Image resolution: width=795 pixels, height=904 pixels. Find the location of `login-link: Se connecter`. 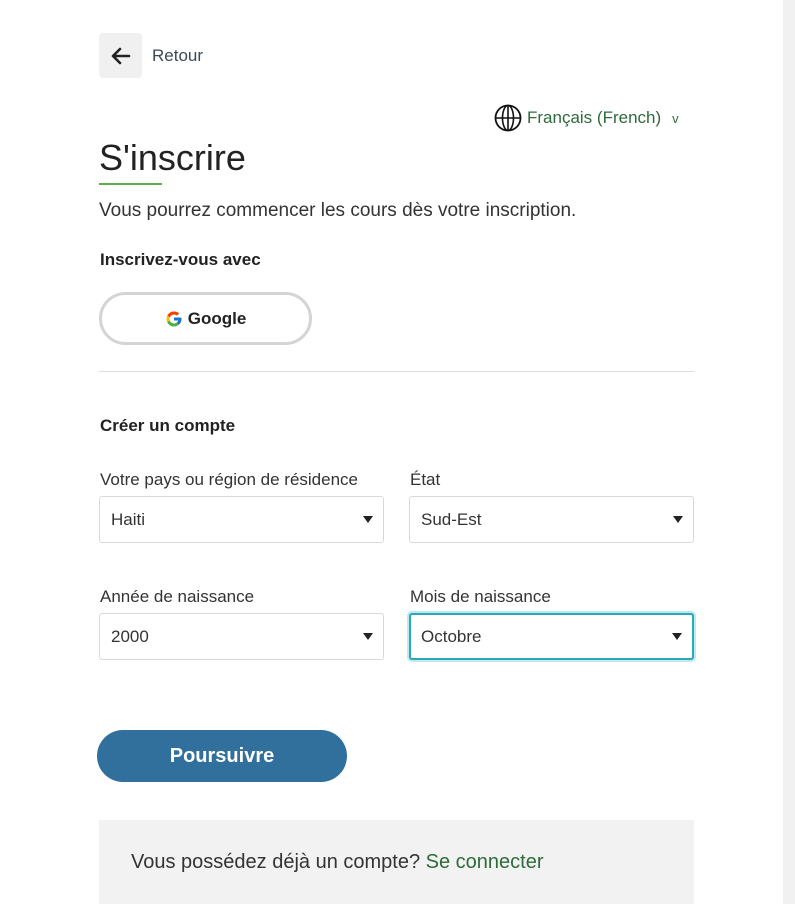

login-link: Se connecter is located at coordinates (485, 862).